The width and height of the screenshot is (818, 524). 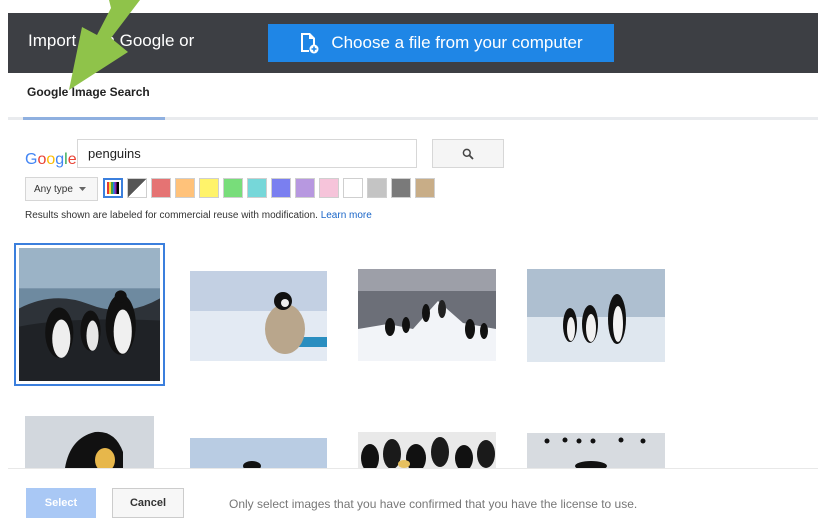 I want to click on search-button, so click(x=468, y=153).